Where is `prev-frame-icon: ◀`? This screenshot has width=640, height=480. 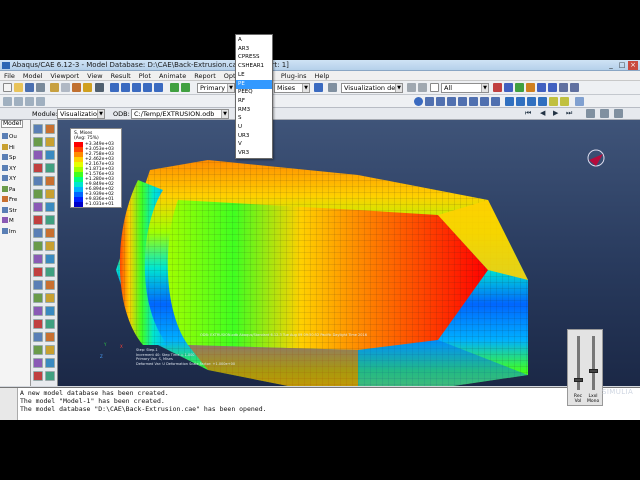
prev-frame-icon: ◀ is located at coordinates (544, 113).